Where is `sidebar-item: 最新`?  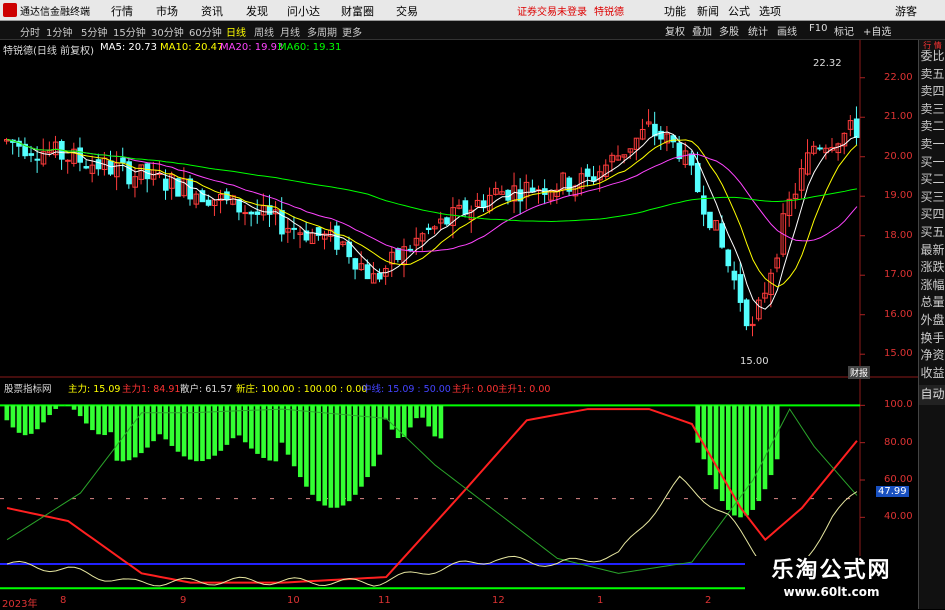 sidebar-item: 最新 is located at coordinates (932, 251).